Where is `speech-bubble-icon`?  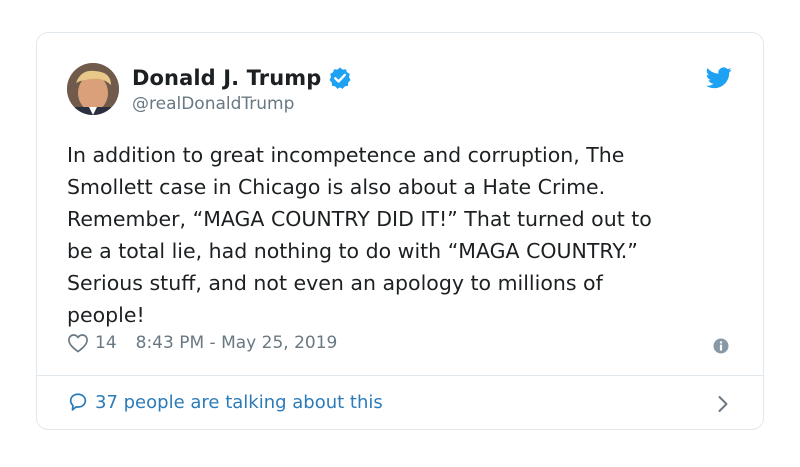 speech-bubble-icon is located at coordinates (78, 402).